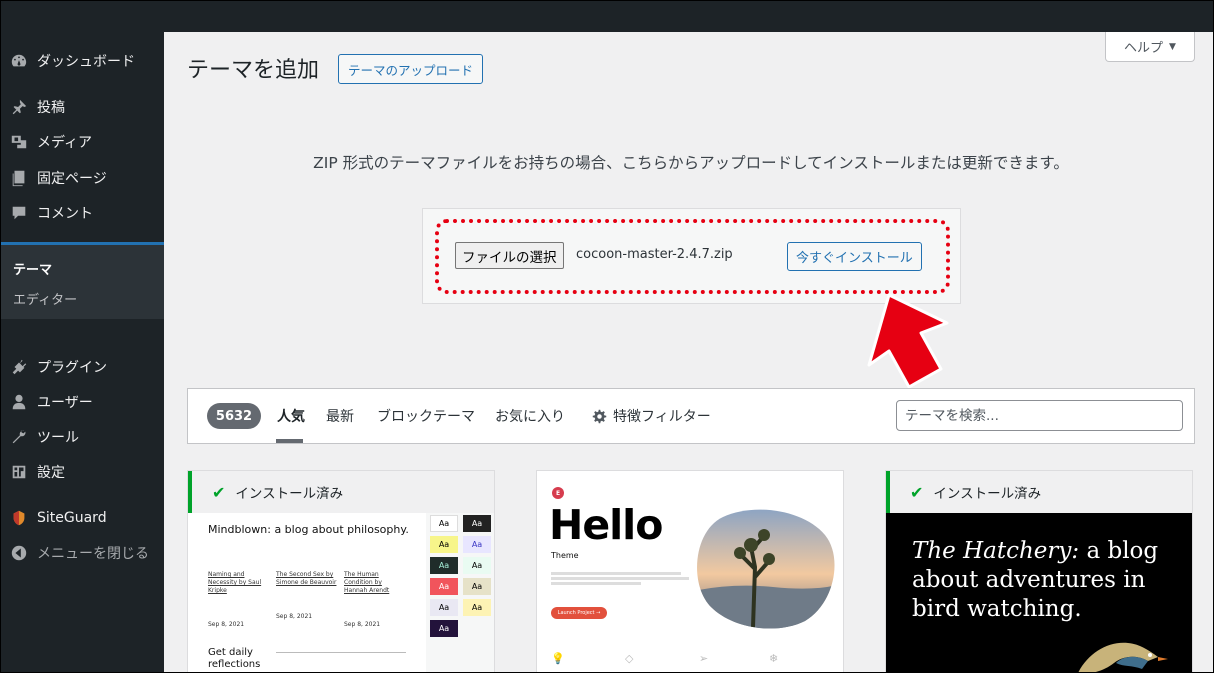  Describe the element at coordinates (289, 441) in the screenshot. I see `active-tab-indicator` at that location.